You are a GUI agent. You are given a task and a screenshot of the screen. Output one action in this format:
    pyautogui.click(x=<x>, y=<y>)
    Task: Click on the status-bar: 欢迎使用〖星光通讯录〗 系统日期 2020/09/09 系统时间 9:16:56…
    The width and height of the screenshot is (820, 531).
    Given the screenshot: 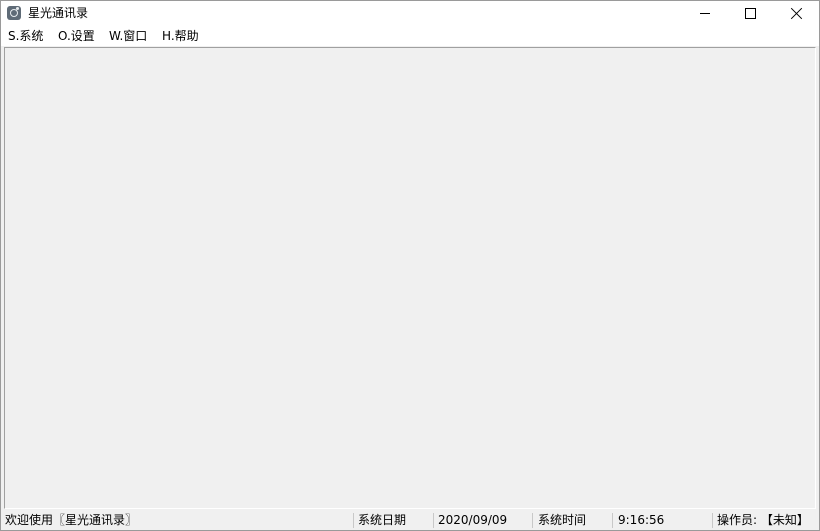 What is the action you would take?
    pyautogui.click(x=410, y=520)
    